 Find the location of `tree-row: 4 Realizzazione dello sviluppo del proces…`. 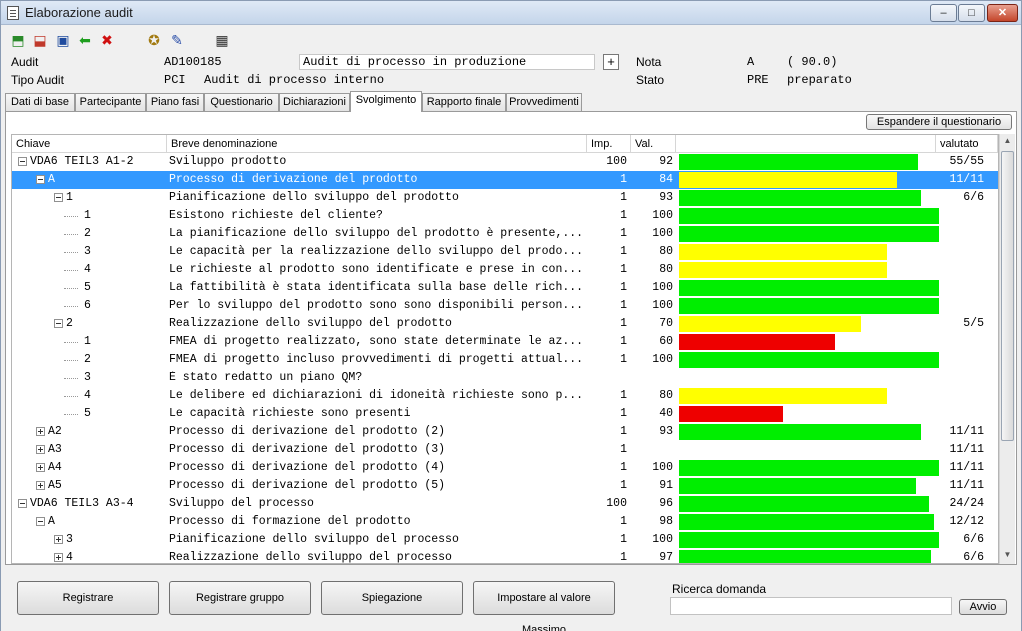

tree-row: 4 Realizzazione dello sviluppo del proces… is located at coordinates (505, 556).